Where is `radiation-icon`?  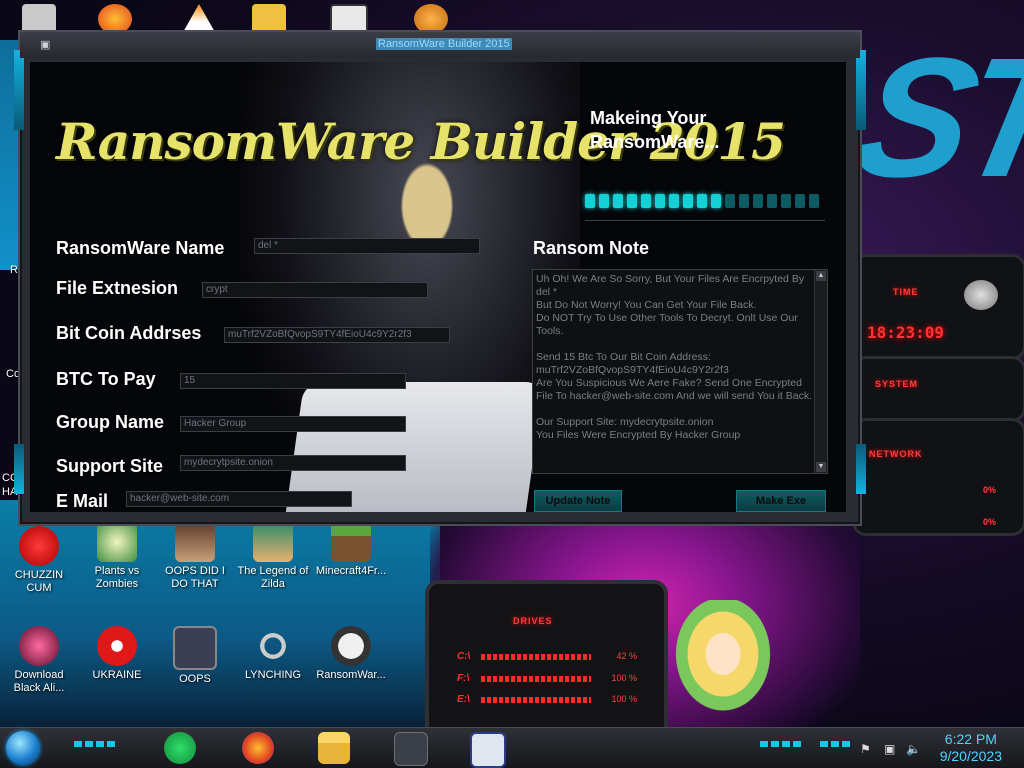
radiation-icon is located at coordinates (117, 646).